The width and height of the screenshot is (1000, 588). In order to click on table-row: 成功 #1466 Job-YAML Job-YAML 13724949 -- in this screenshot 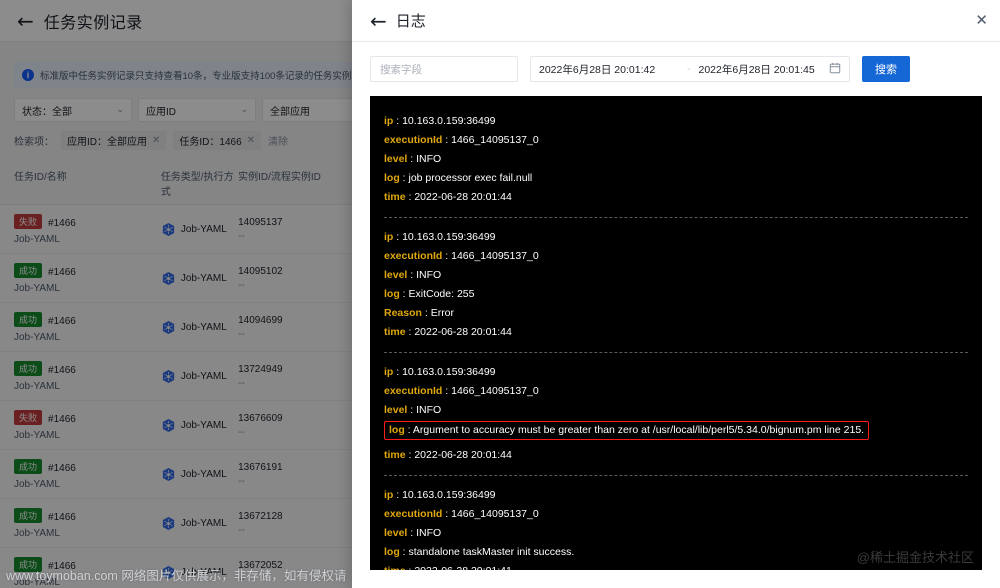, I will do `click(184, 376)`.